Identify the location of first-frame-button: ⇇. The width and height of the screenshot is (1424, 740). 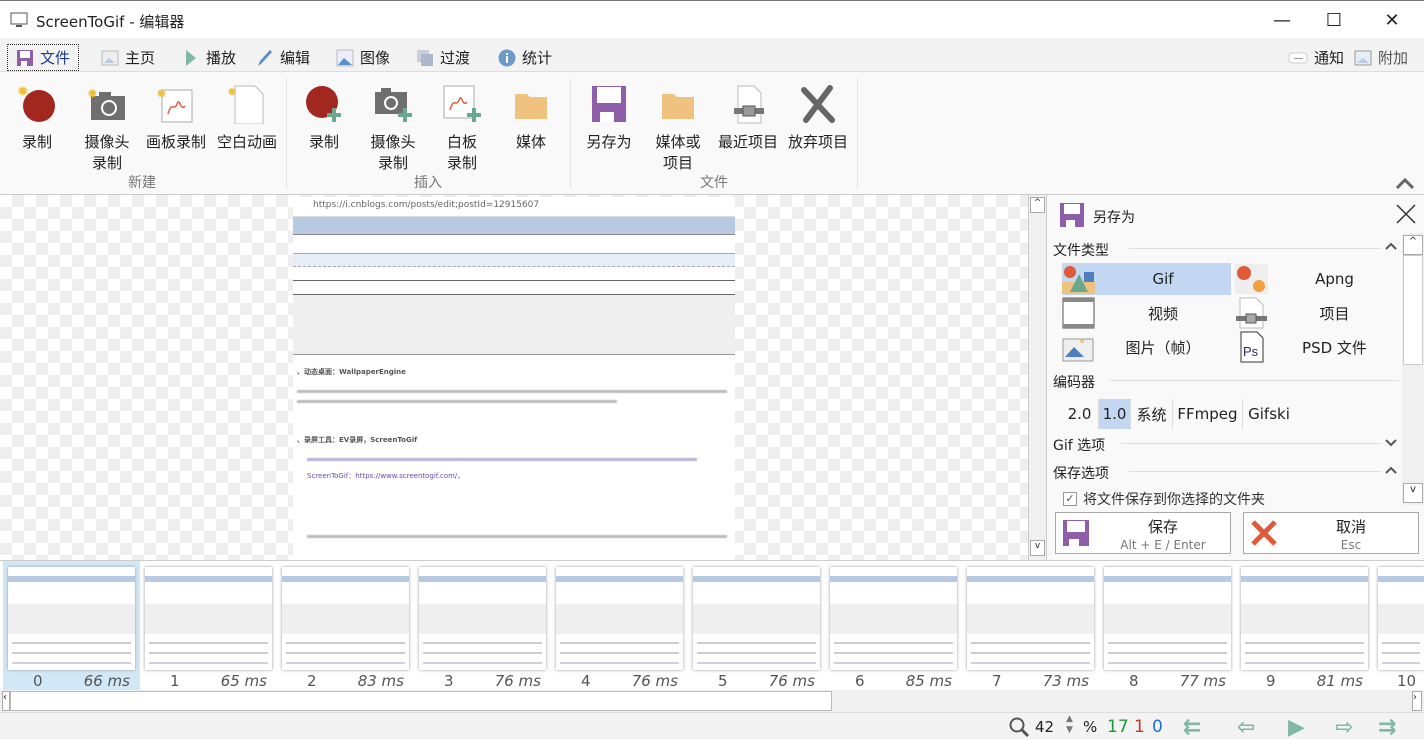
(1192, 727).